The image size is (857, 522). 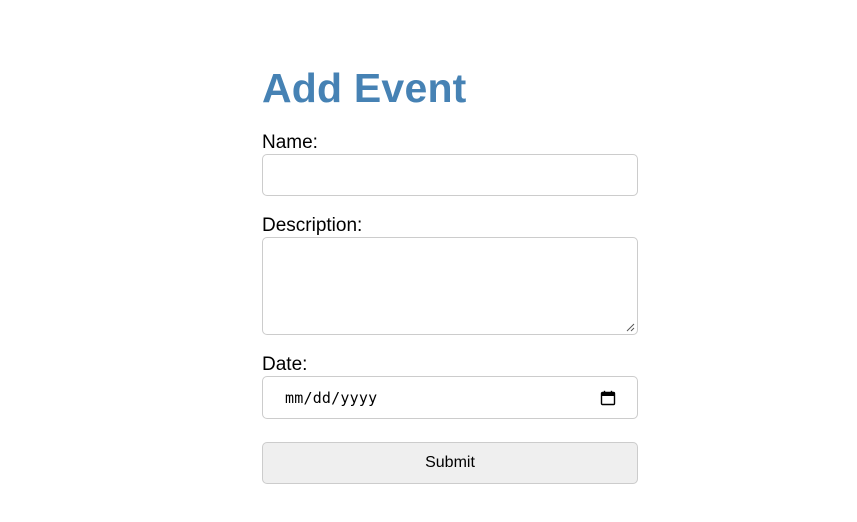 I want to click on date-label: Date:, so click(x=285, y=364).